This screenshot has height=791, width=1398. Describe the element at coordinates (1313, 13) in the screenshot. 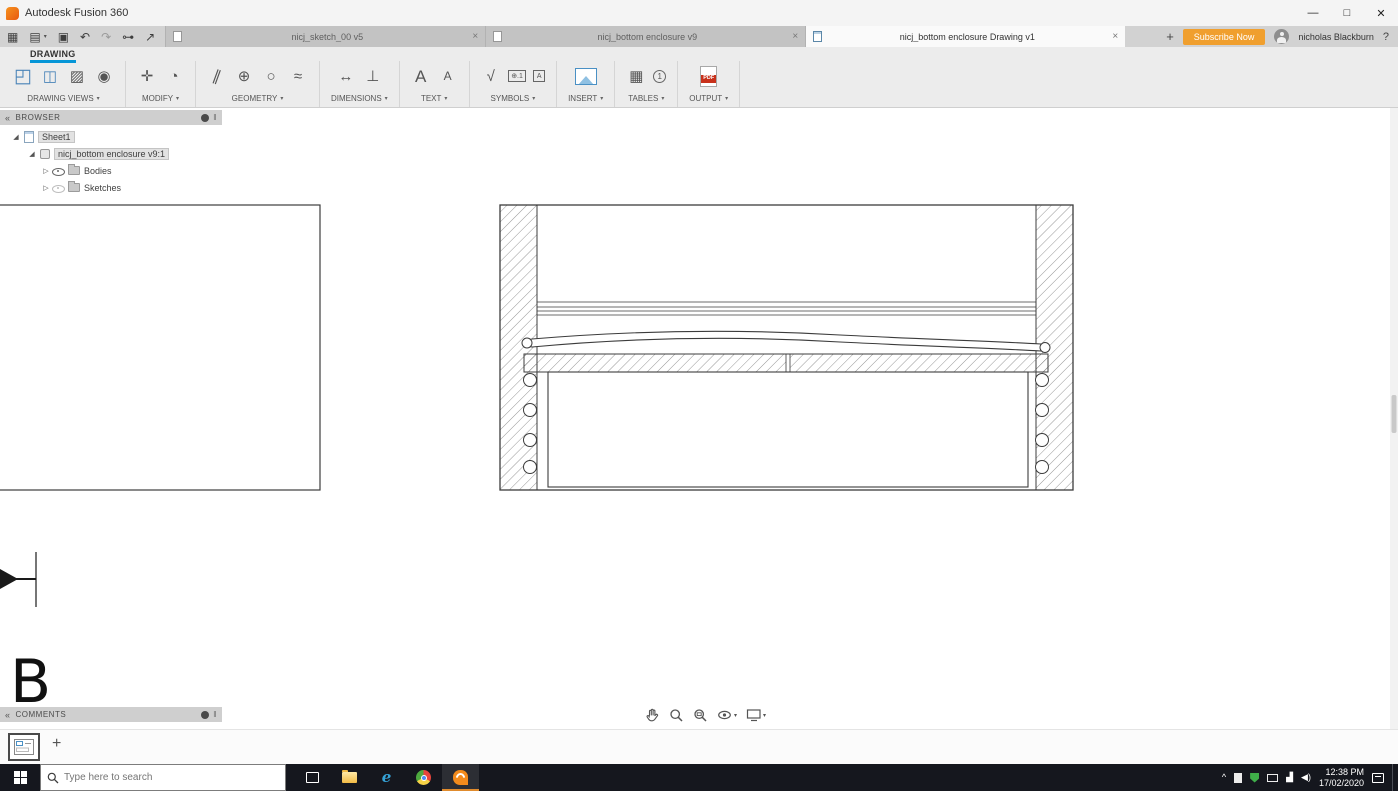

I see `minimize-button: —` at that location.